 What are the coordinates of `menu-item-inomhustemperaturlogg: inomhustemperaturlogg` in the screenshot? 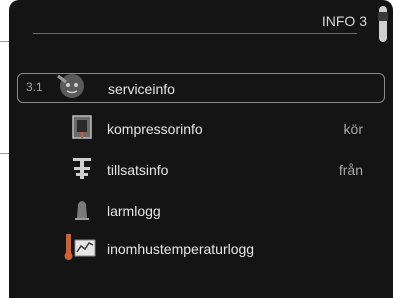 It's located at (201, 249).